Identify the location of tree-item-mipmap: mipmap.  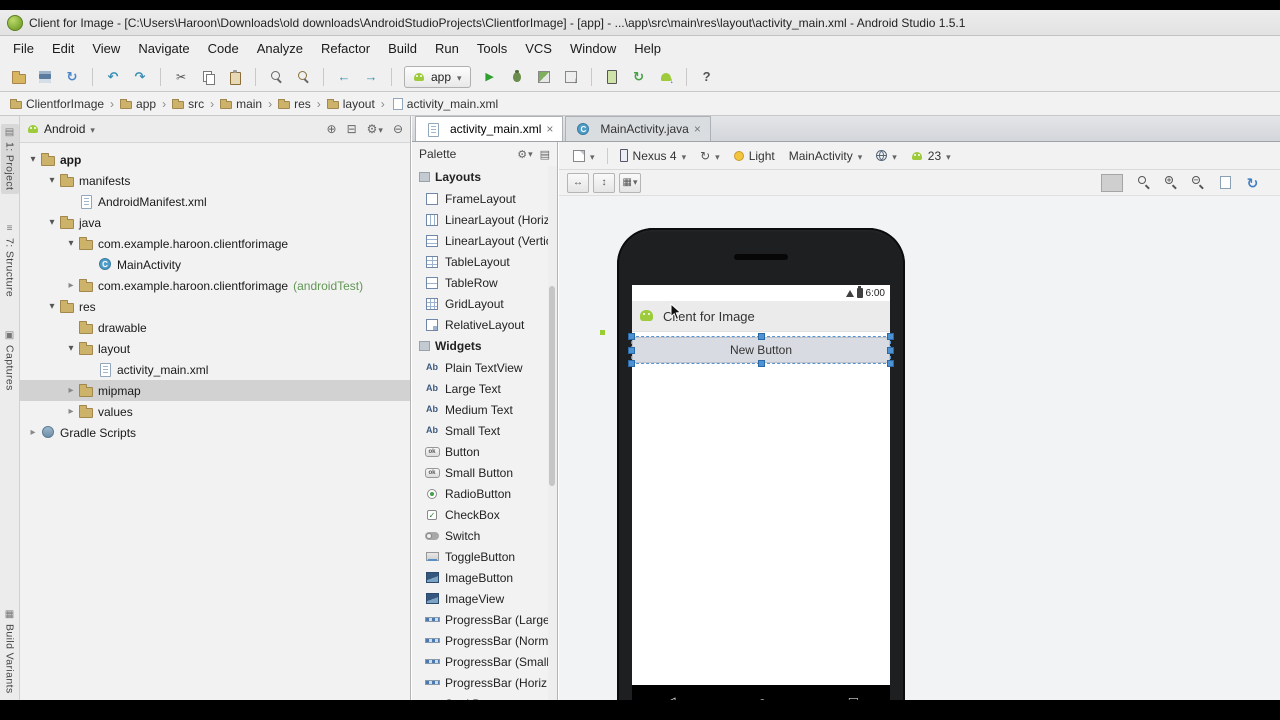
(215, 390).